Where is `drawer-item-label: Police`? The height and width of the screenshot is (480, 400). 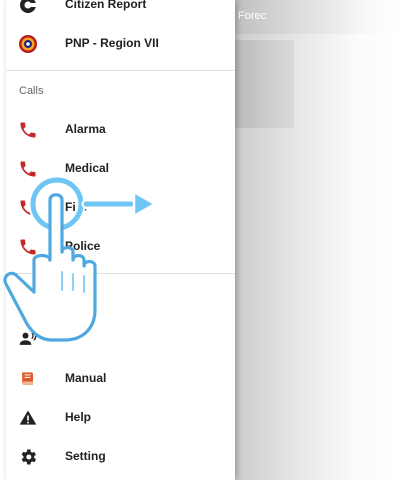
drawer-item-label: Police is located at coordinates (83, 246).